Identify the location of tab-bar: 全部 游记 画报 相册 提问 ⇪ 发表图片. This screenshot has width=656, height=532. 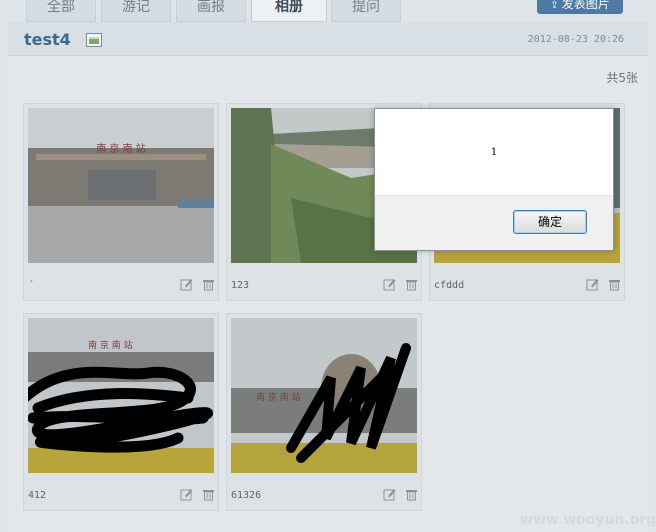
(328, 11).